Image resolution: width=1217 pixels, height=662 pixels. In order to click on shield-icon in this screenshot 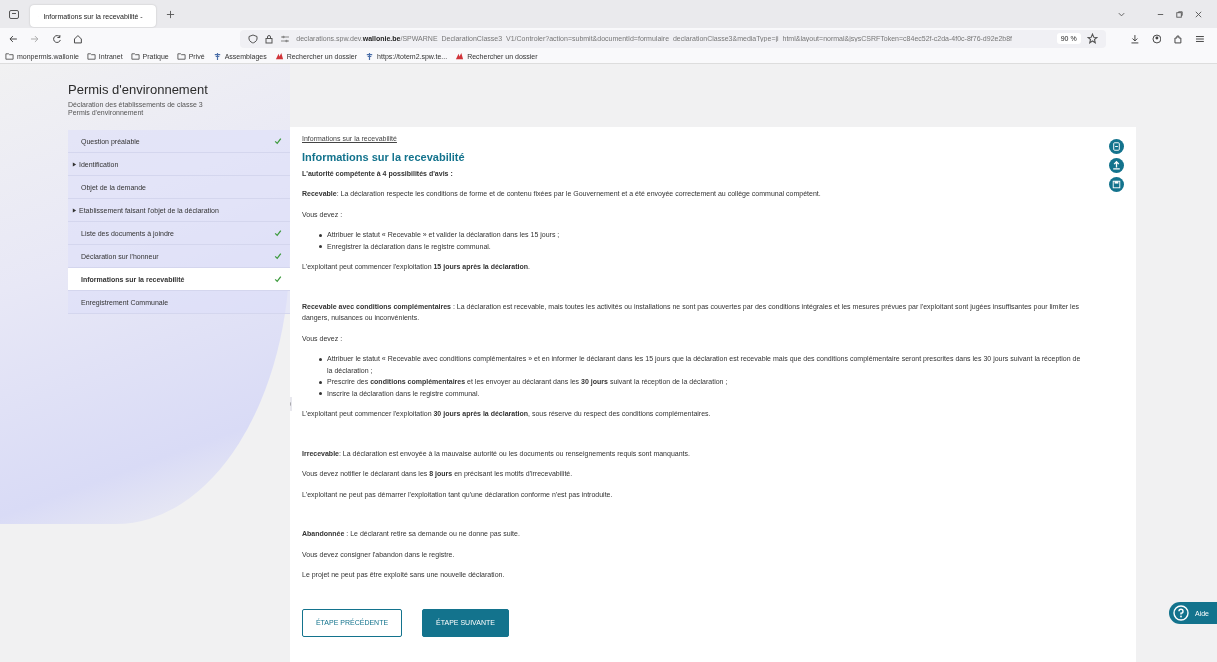, I will do `click(253, 38)`.